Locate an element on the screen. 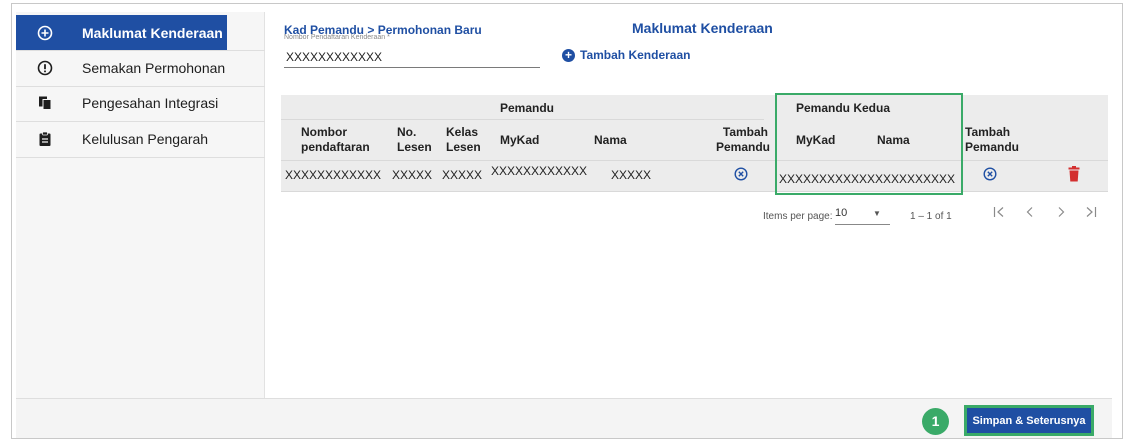 This screenshot has height=442, width=1133. sidebar-item-label: Kelulusan Pengarah is located at coordinates (145, 139).